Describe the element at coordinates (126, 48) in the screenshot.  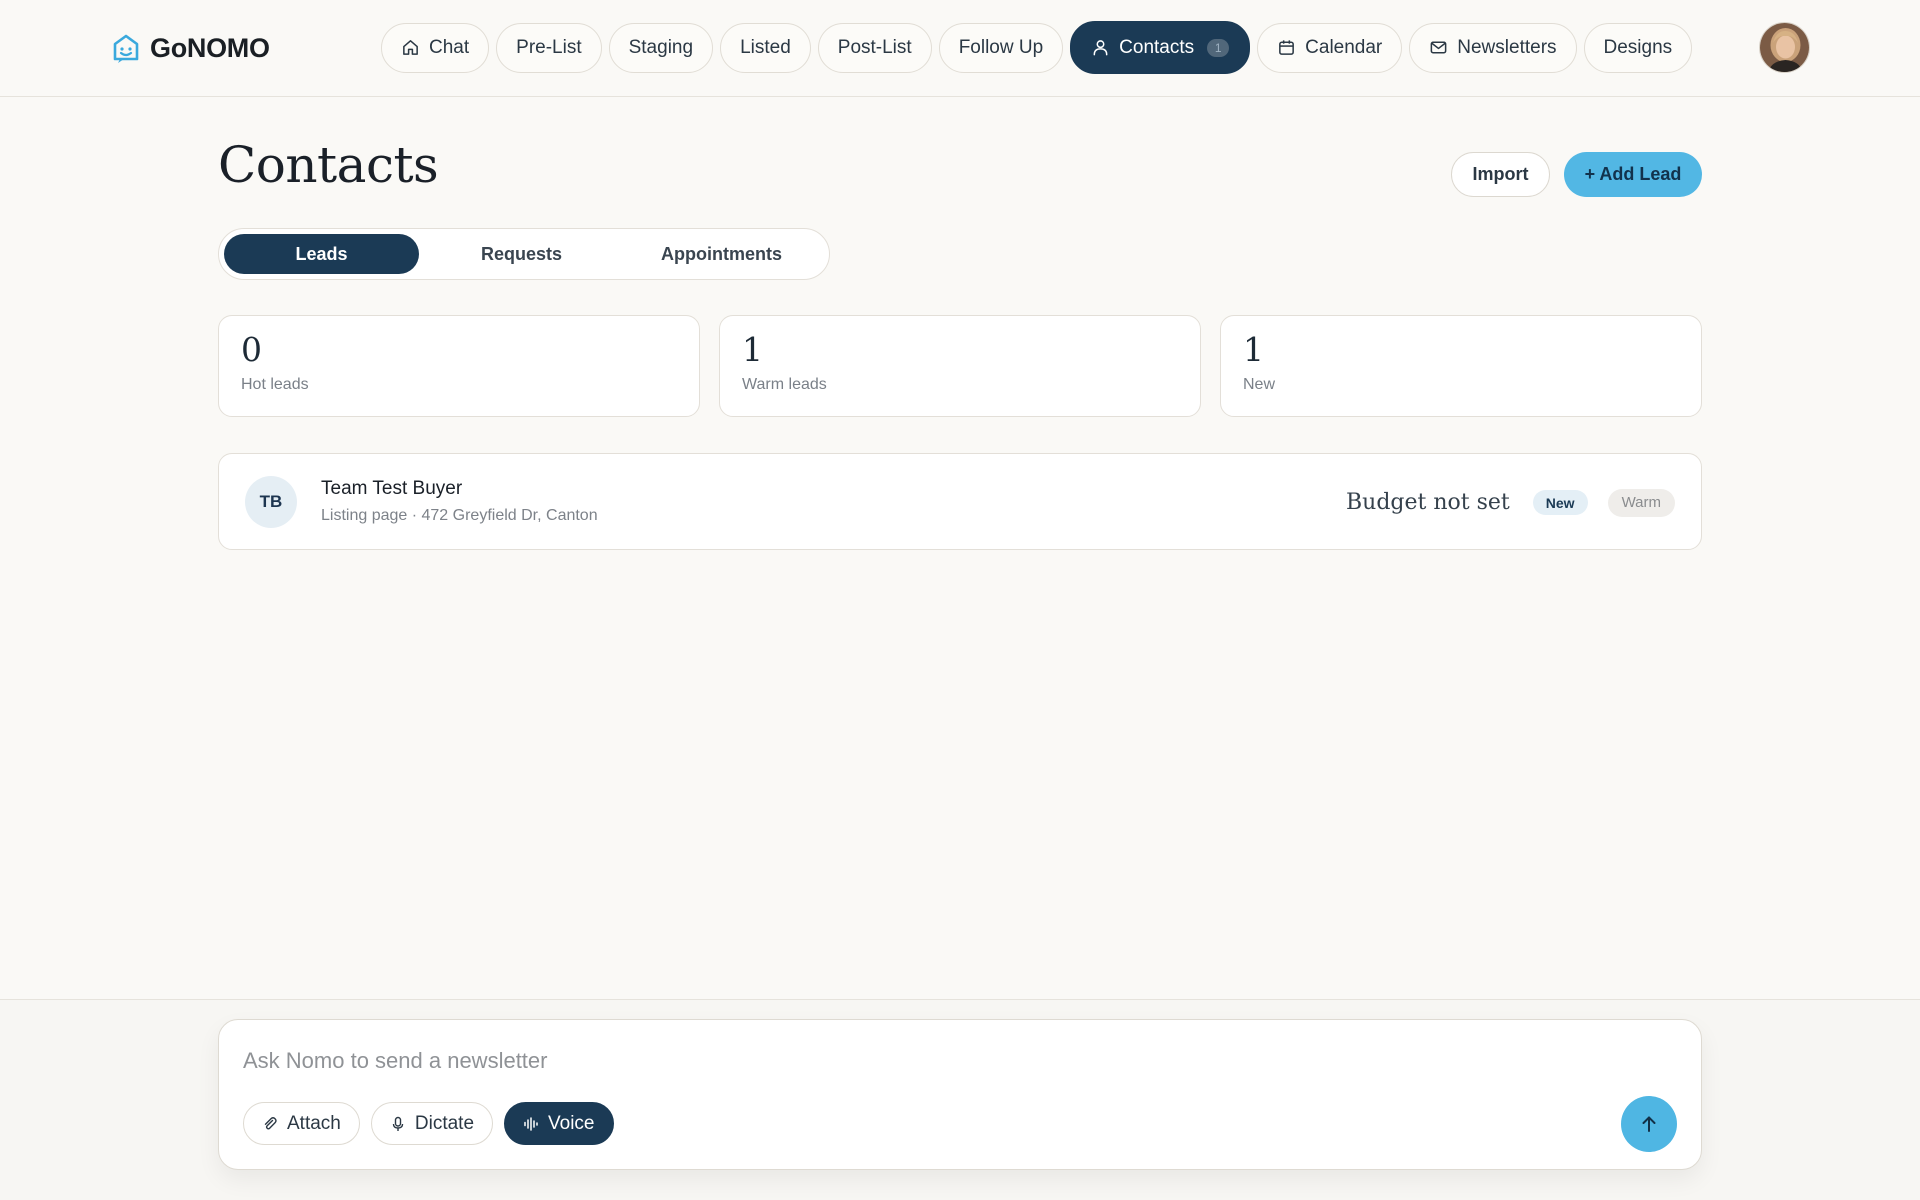
I see `house-face-icon` at that location.